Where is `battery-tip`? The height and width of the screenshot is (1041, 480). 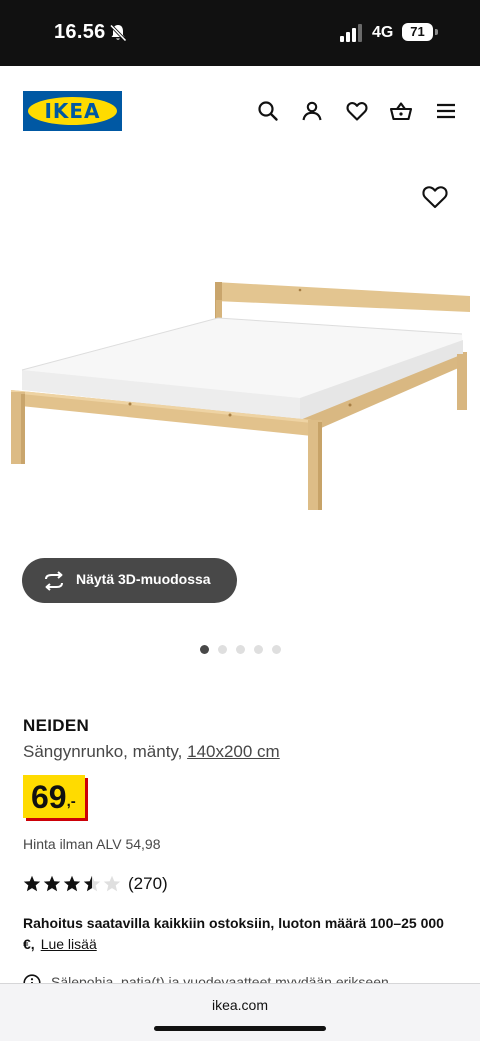 battery-tip is located at coordinates (436, 32).